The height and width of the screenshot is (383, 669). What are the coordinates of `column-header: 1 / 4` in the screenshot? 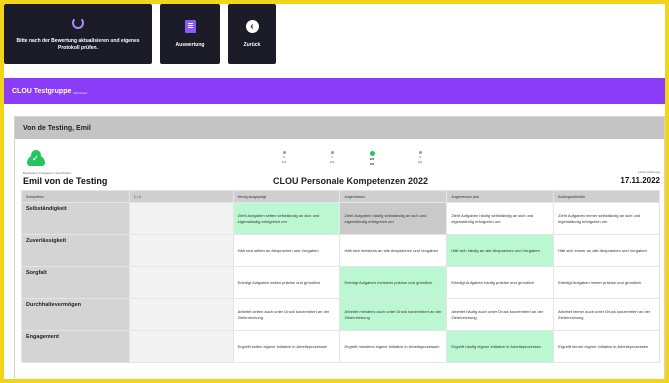 It's located at (181, 196).